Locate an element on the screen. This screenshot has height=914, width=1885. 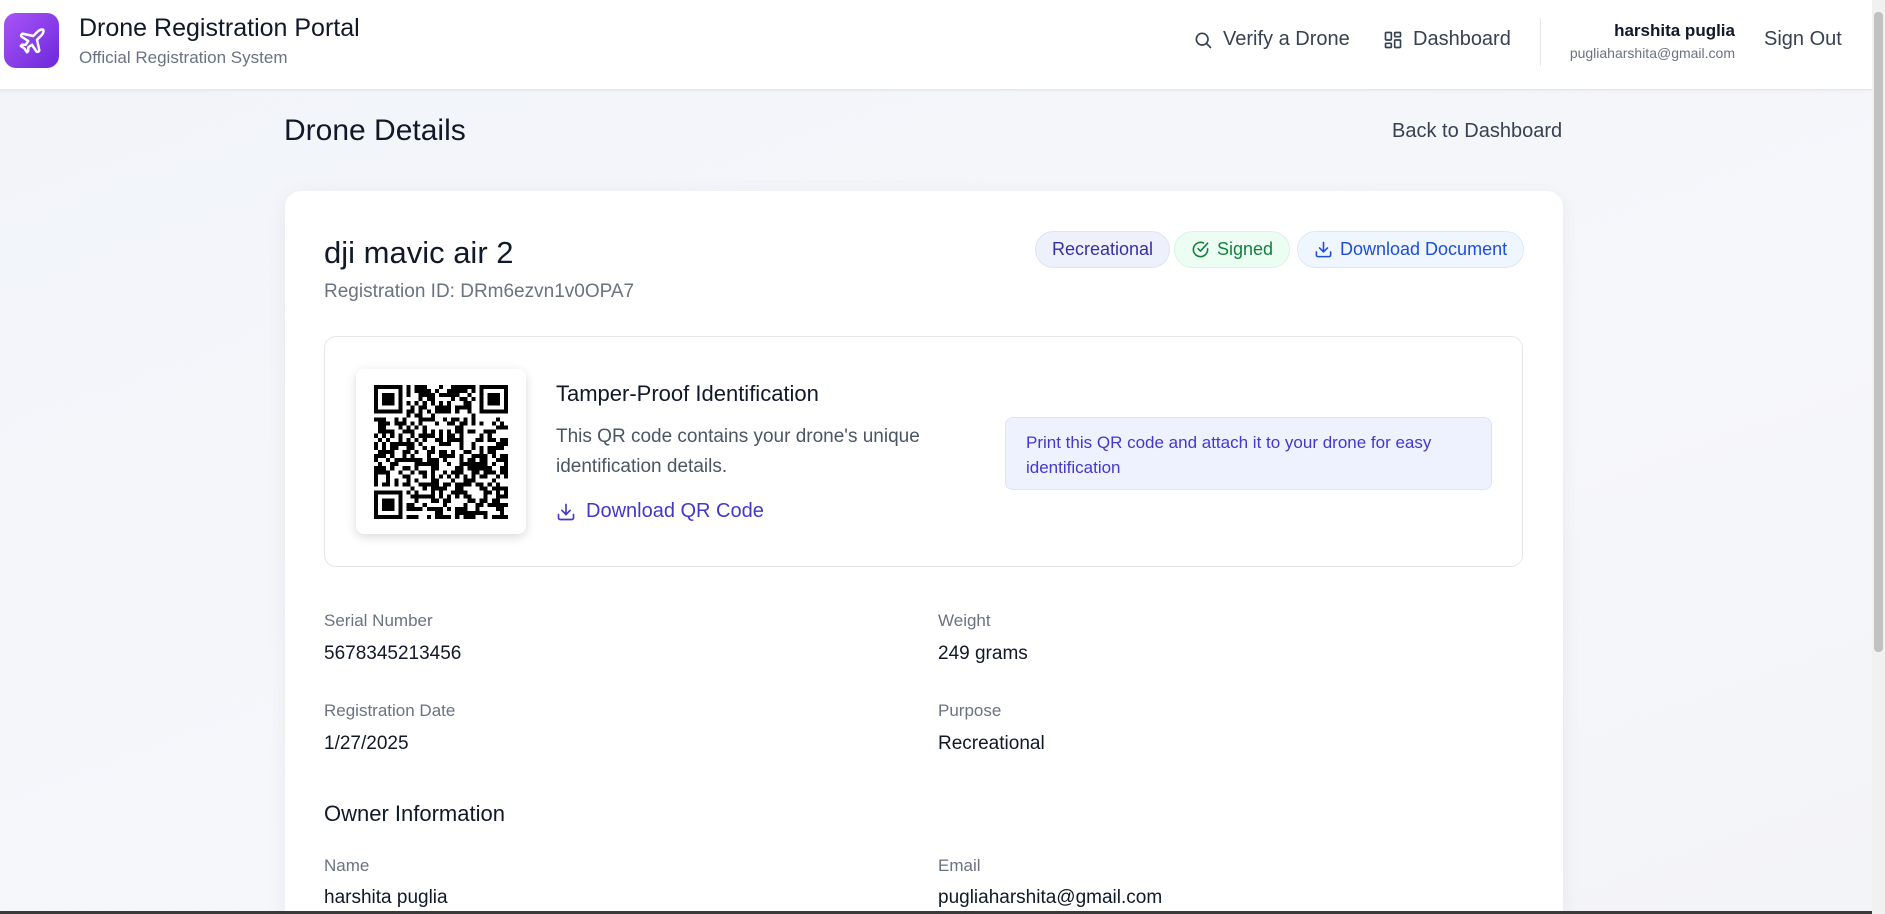
owner-name-label: Name is located at coordinates (347, 865).